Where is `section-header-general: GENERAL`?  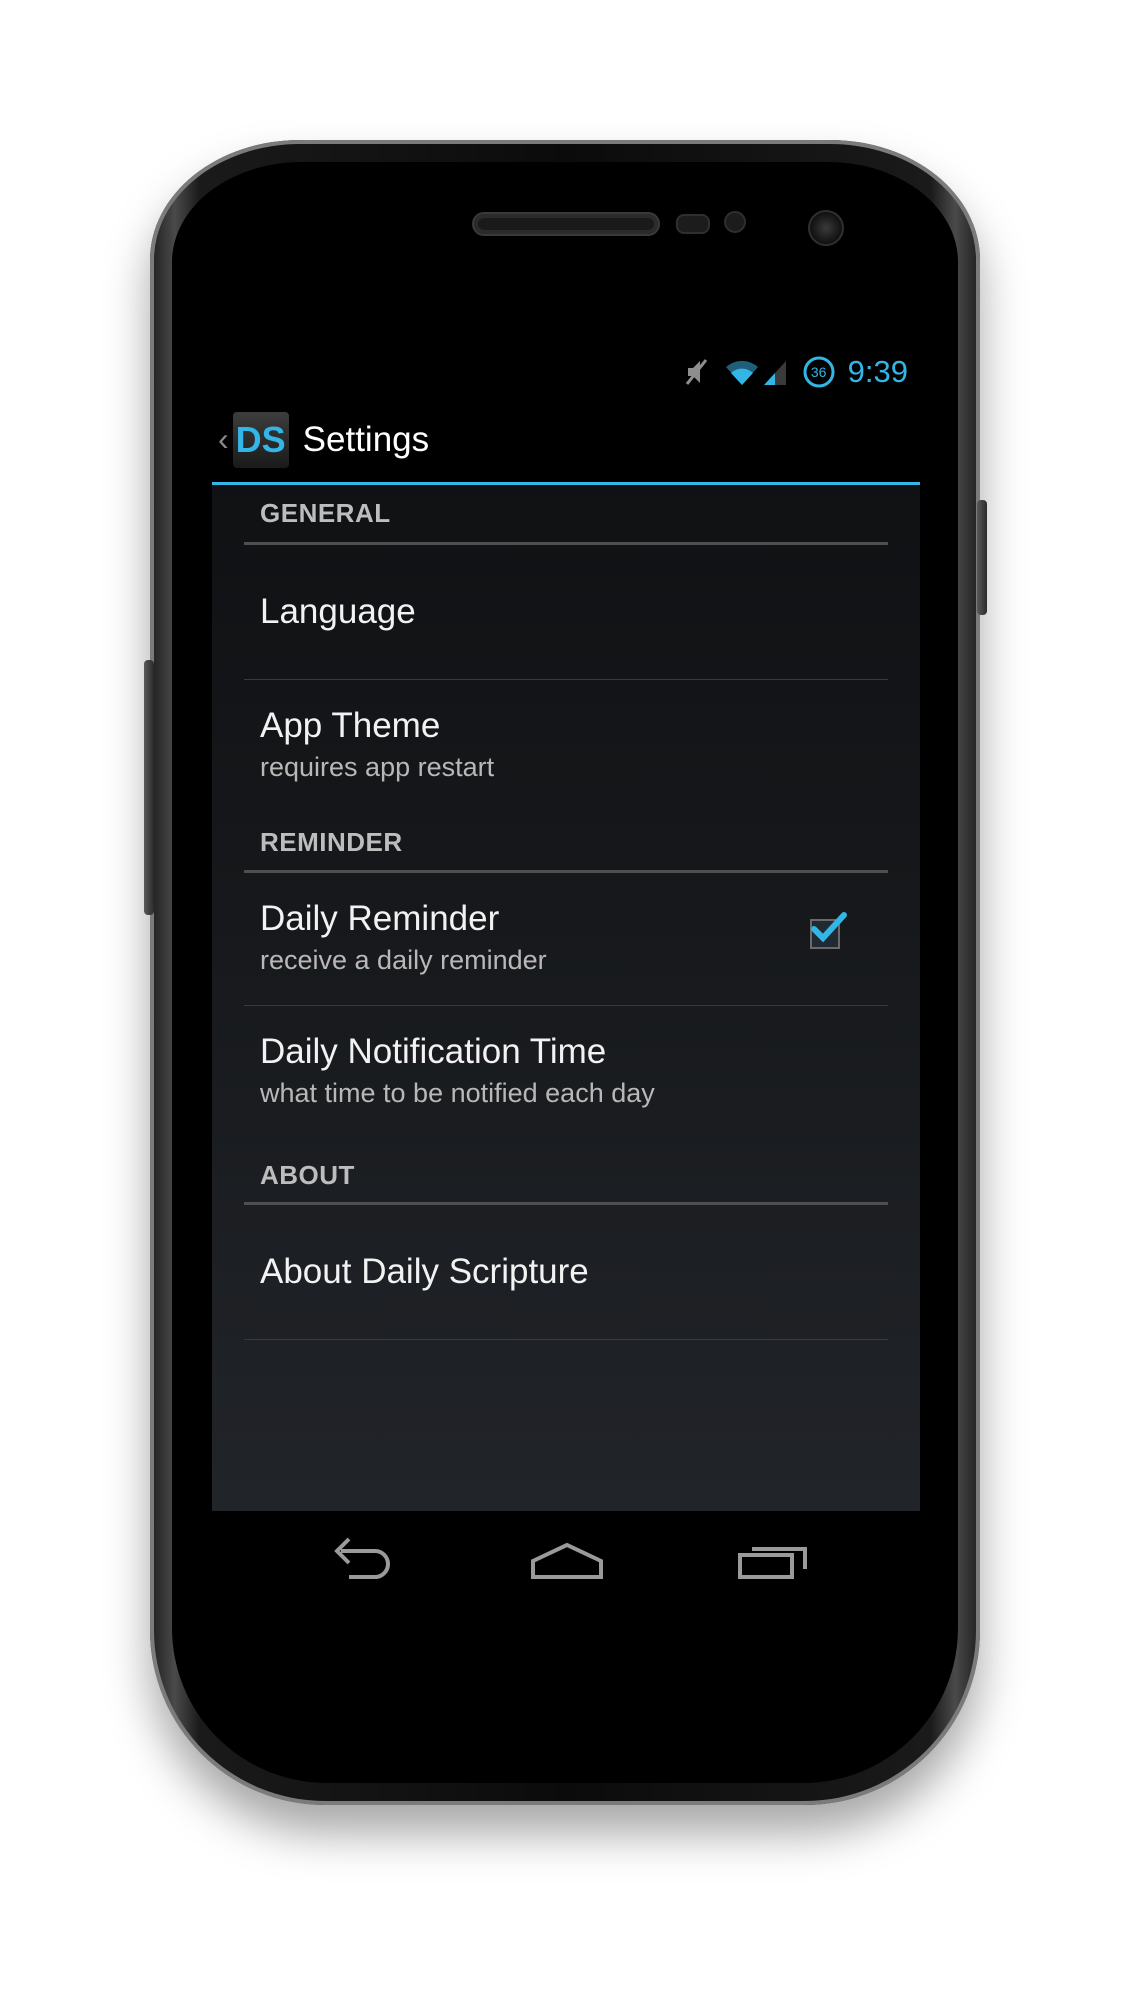
section-header-general: GENERAL is located at coordinates (566, 515).